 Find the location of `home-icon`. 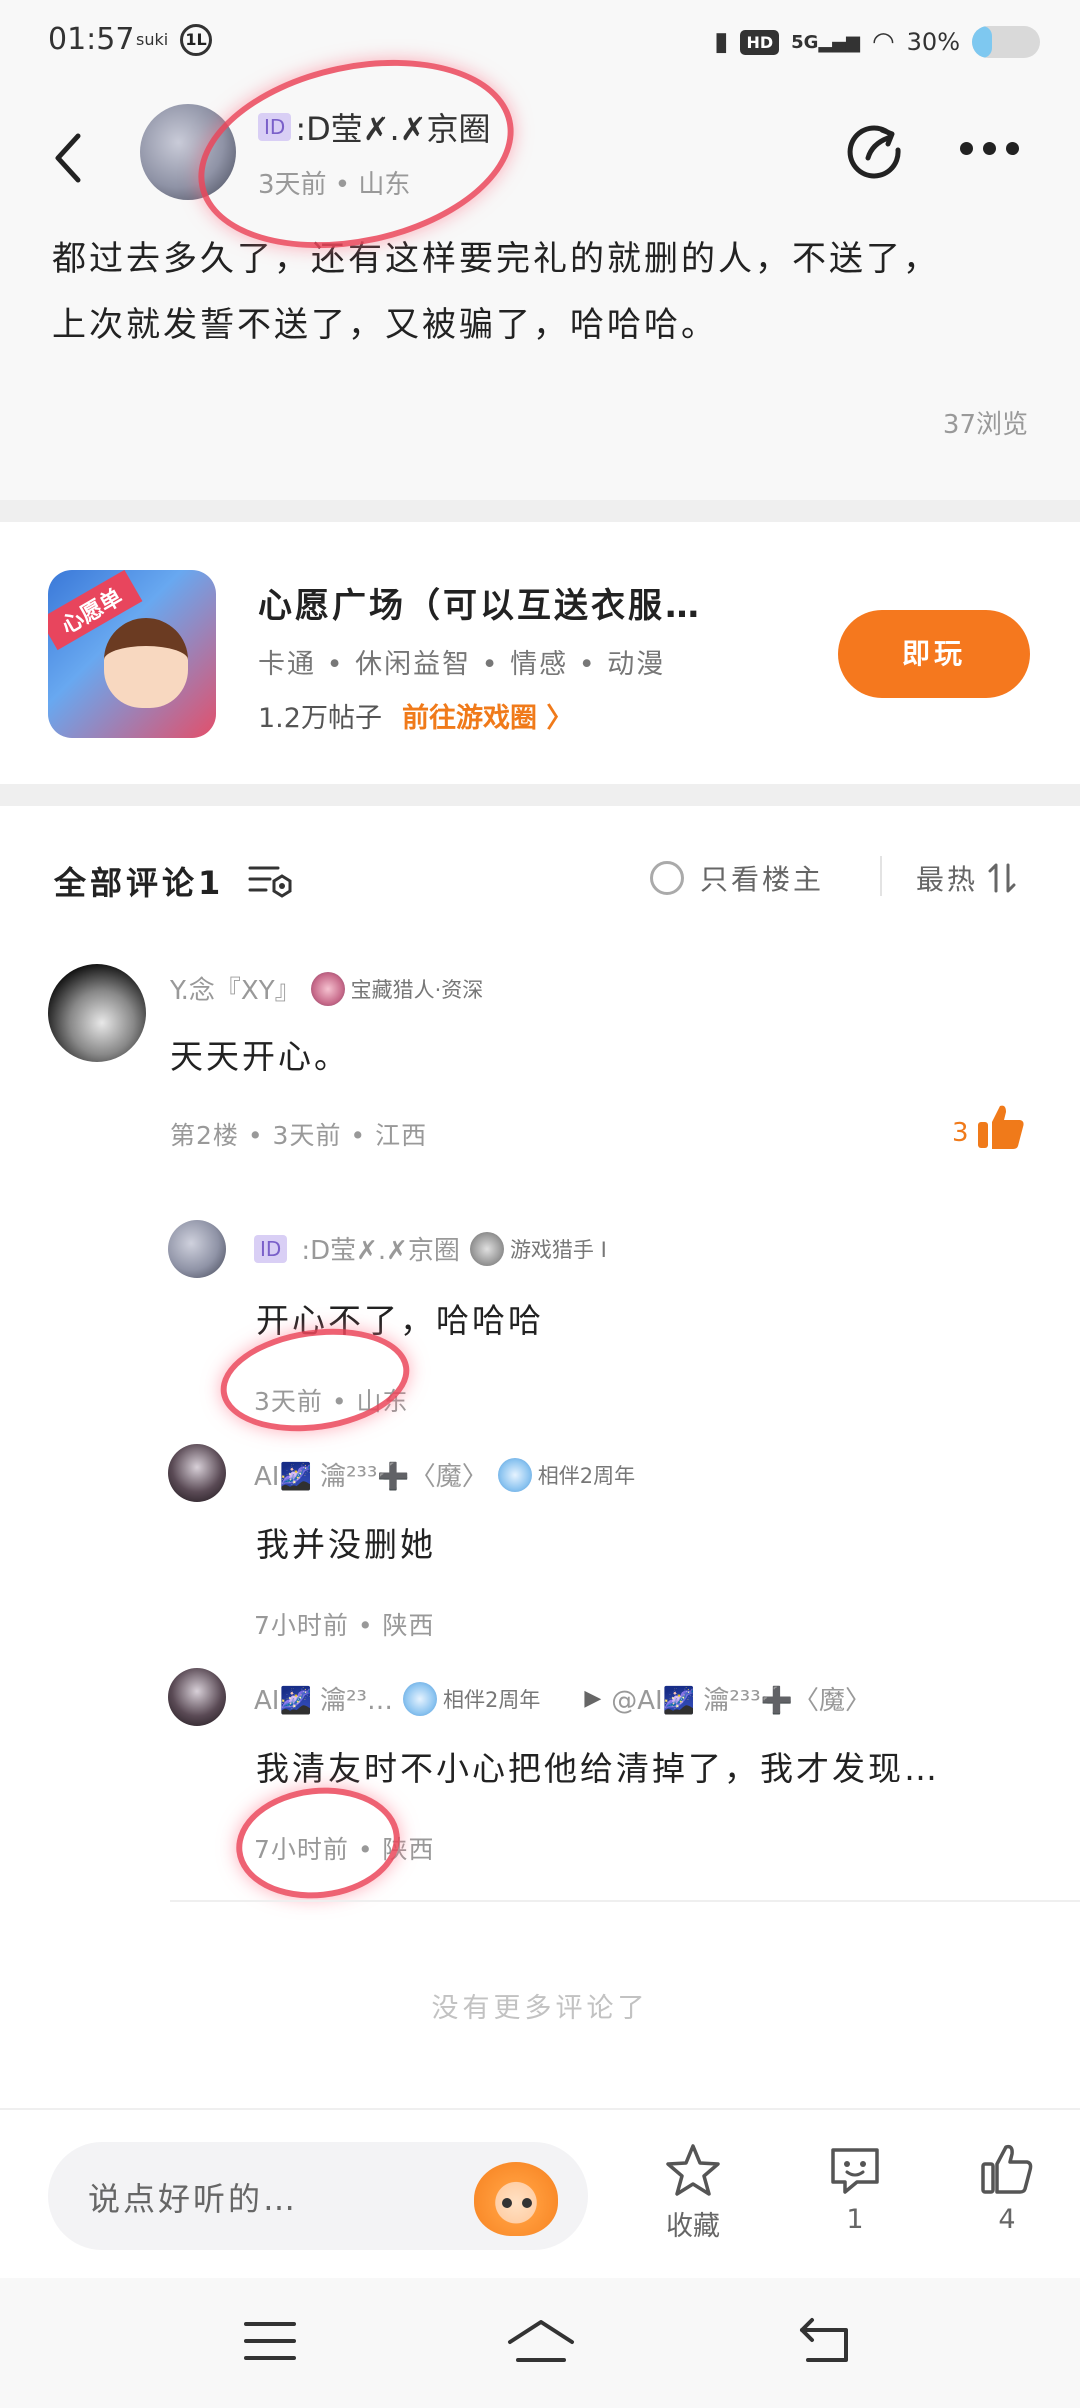

home-icon is located at coordinates (541, 2341).